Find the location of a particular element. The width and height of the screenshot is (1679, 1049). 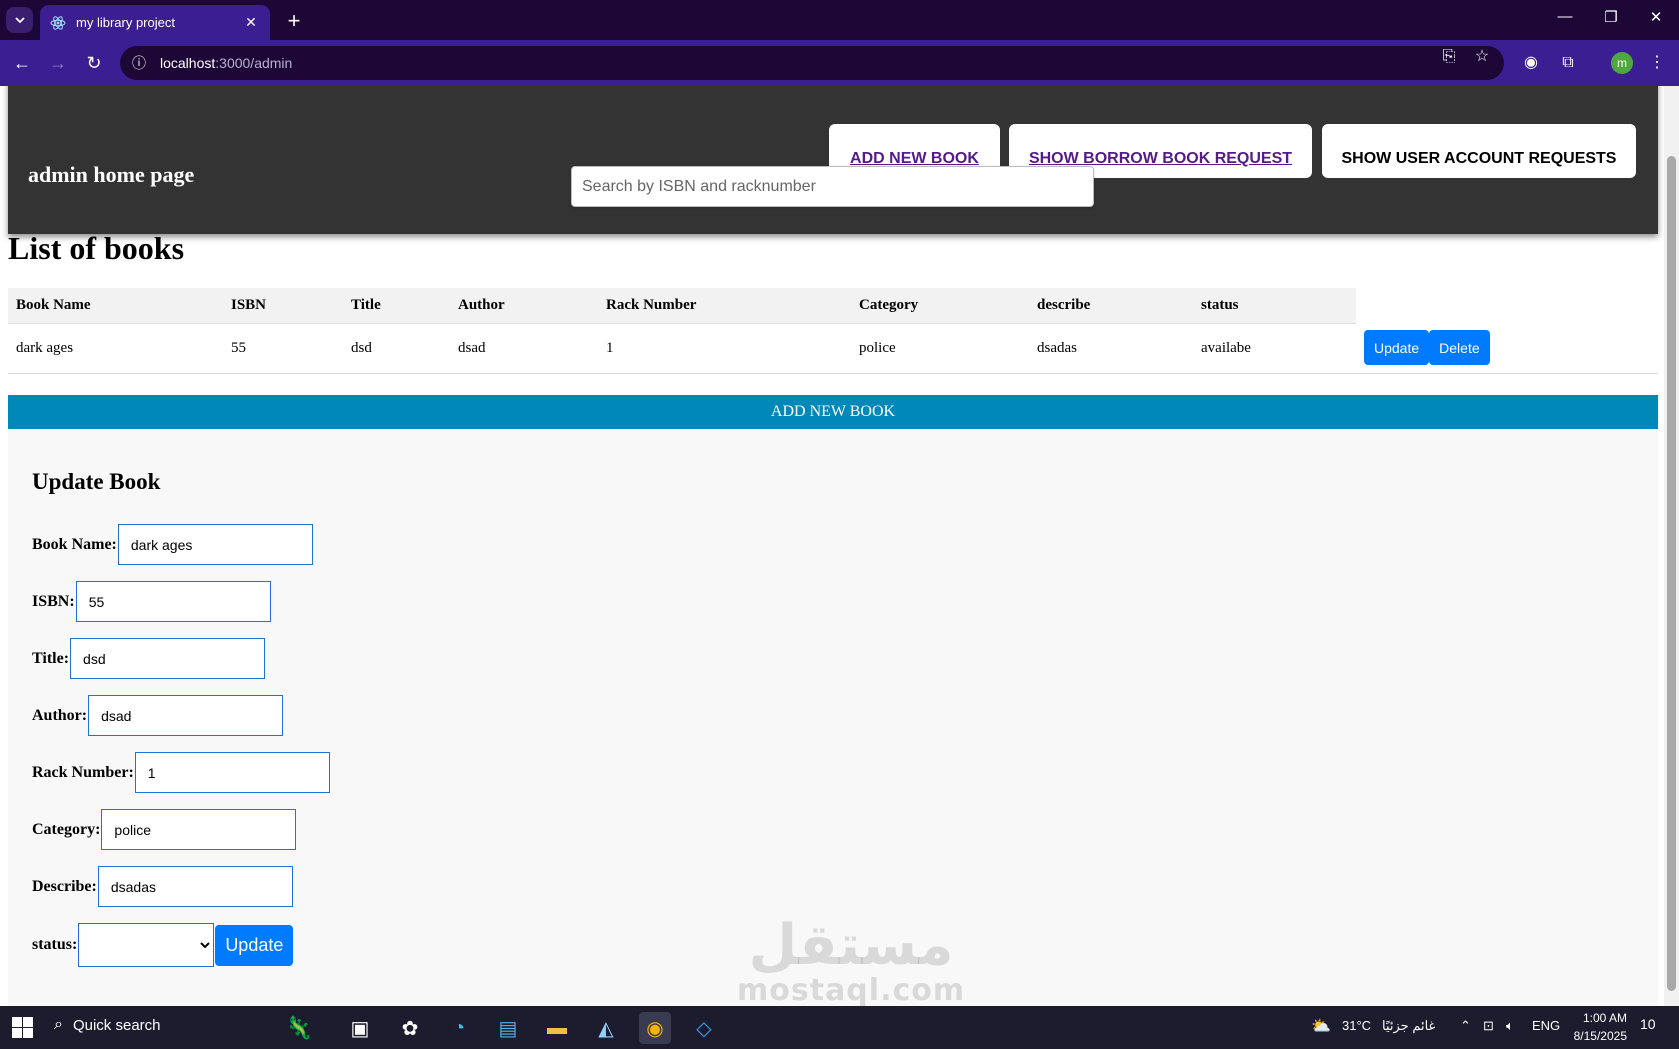

back-icon: ← is located at coordinates (22, 63).